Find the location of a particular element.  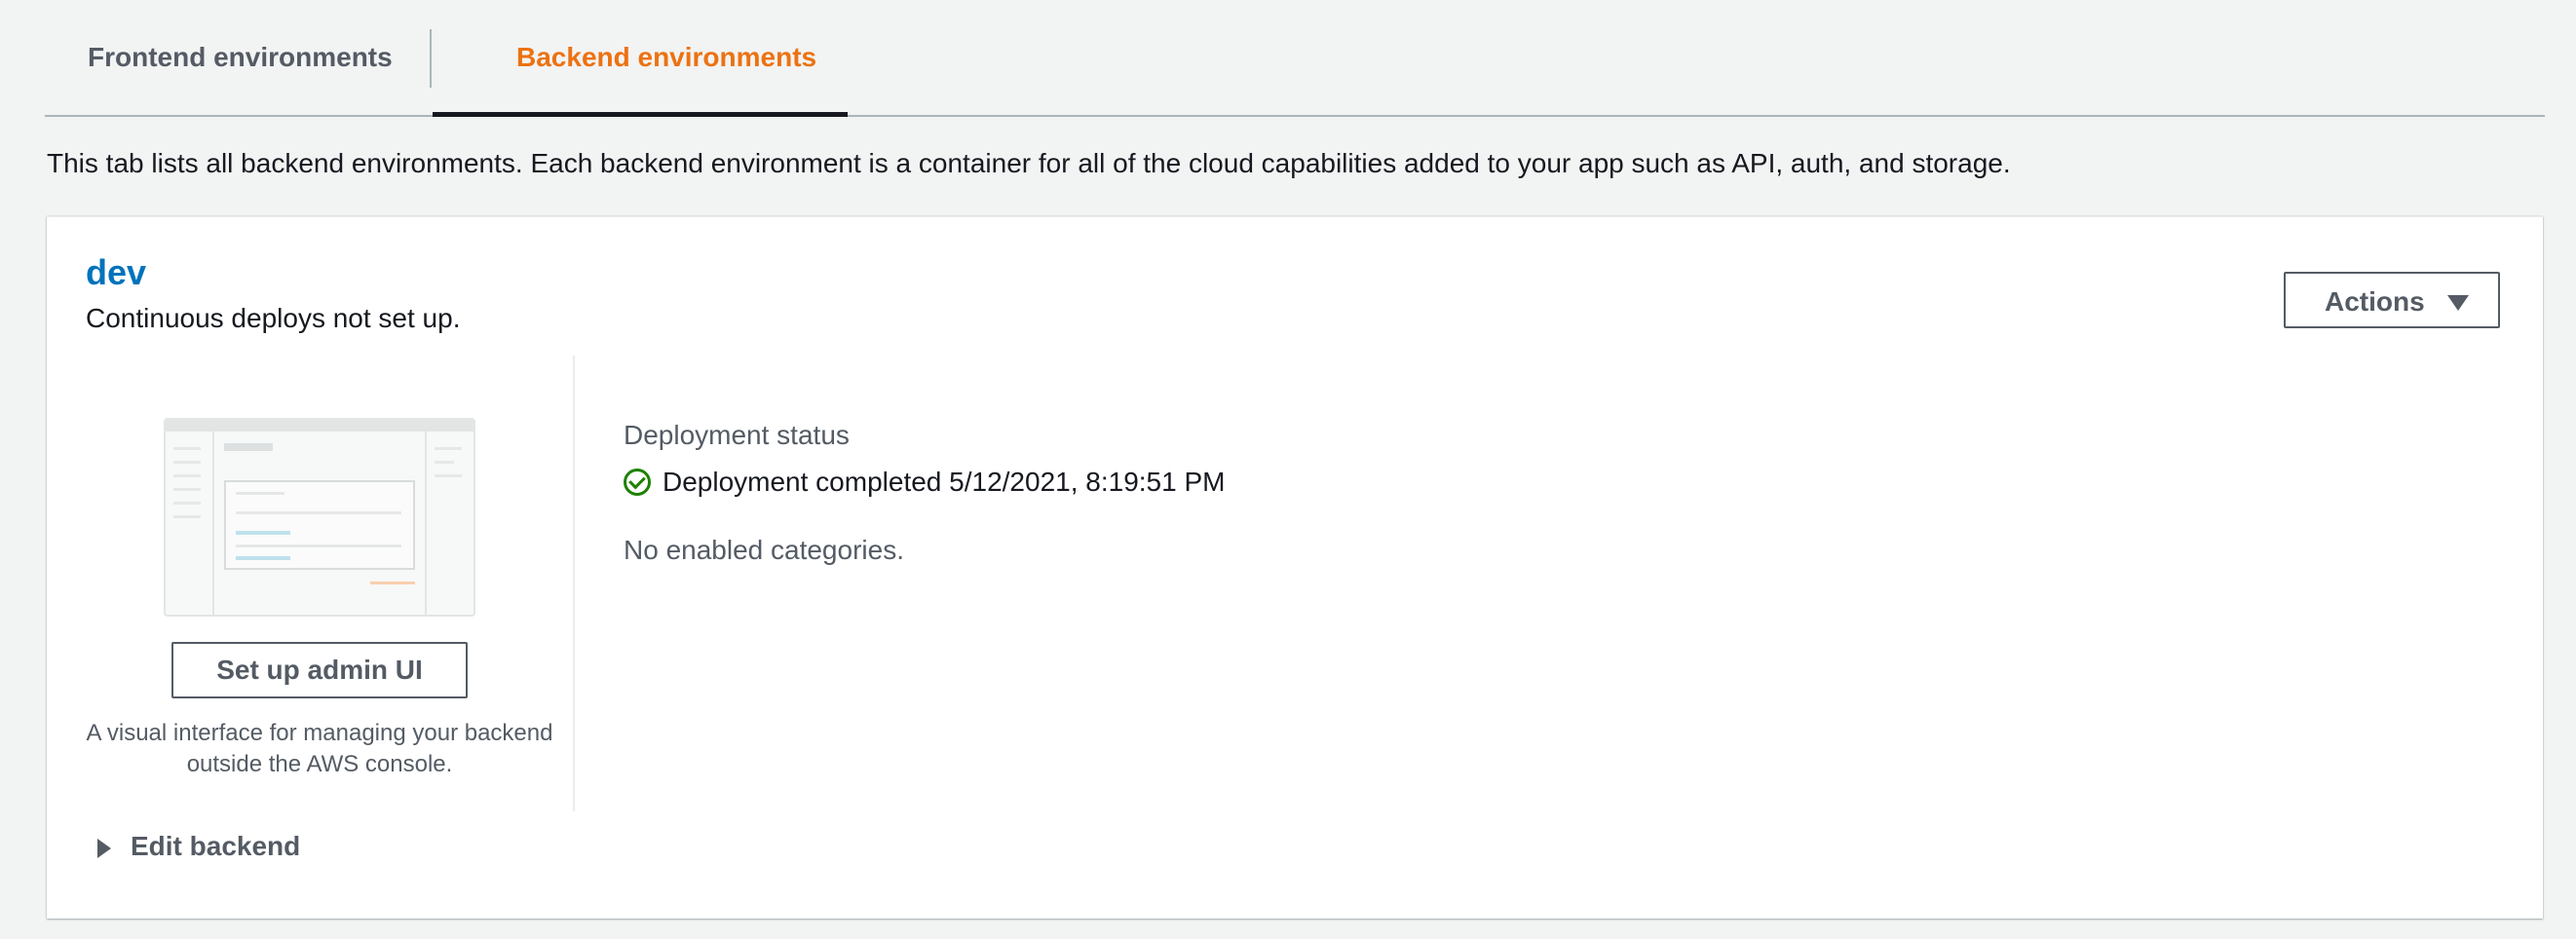

tab-backend-environments: Backend environments is located at coordinates (658, 57).